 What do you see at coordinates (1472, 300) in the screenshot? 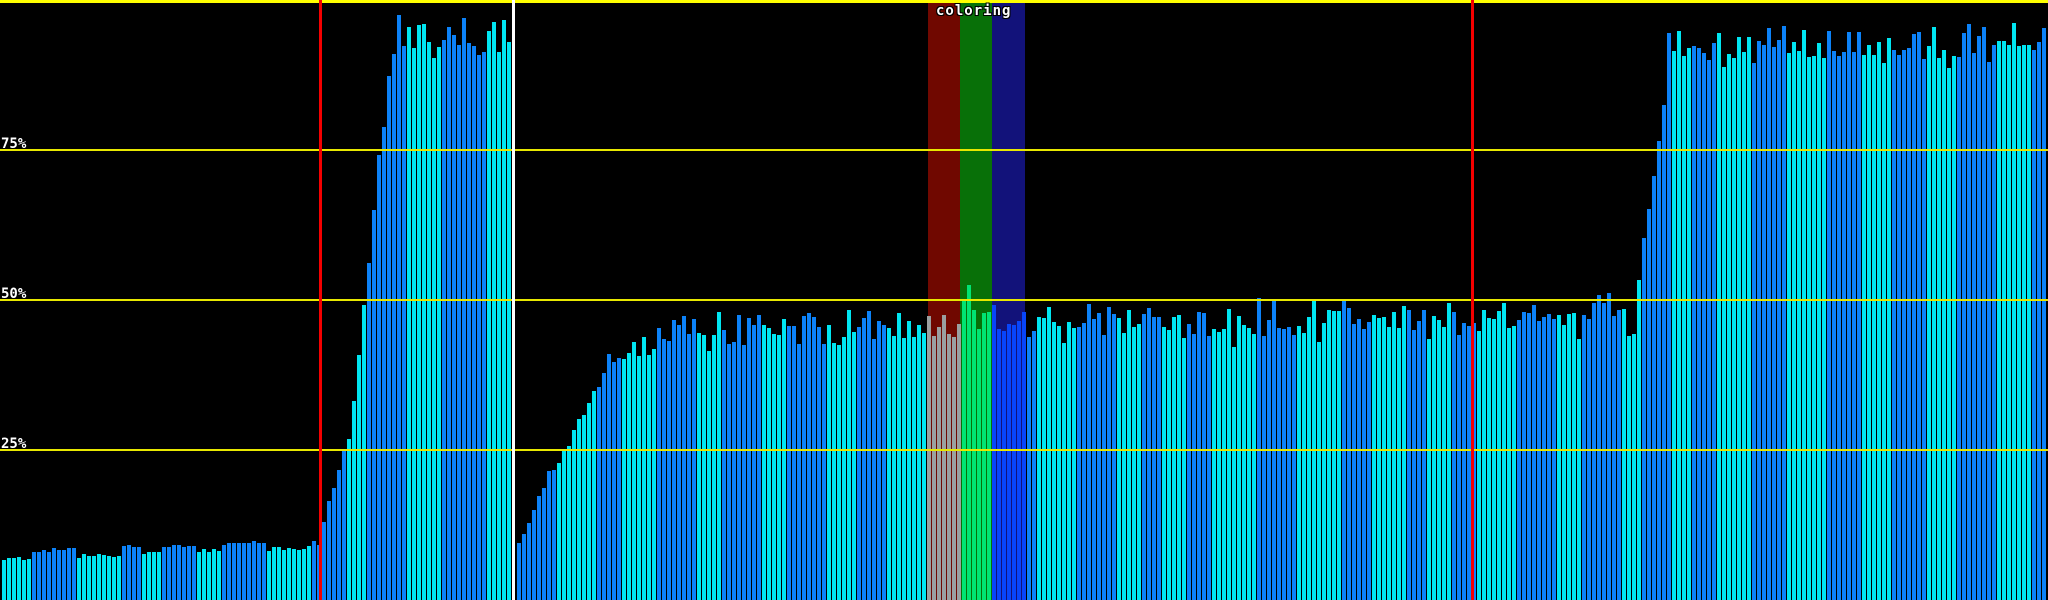
I see `red-marker-line` at bounding box center [1472, 300].